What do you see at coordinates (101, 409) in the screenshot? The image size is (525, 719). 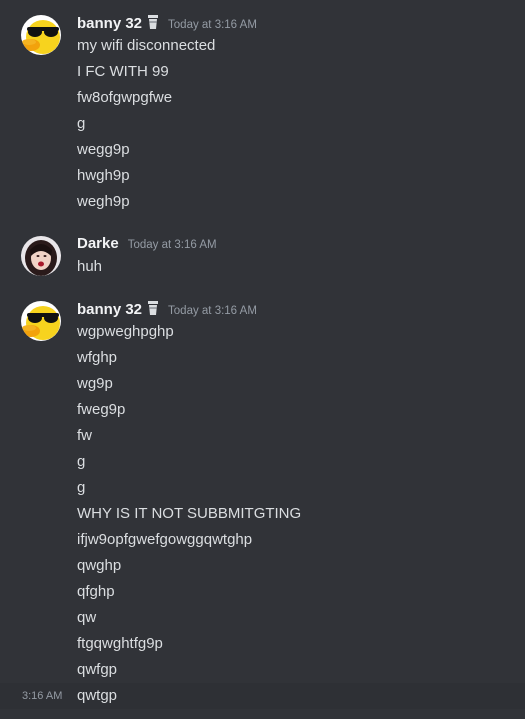 I see `message-text: fweg9p` at bounding box center [101, 409].